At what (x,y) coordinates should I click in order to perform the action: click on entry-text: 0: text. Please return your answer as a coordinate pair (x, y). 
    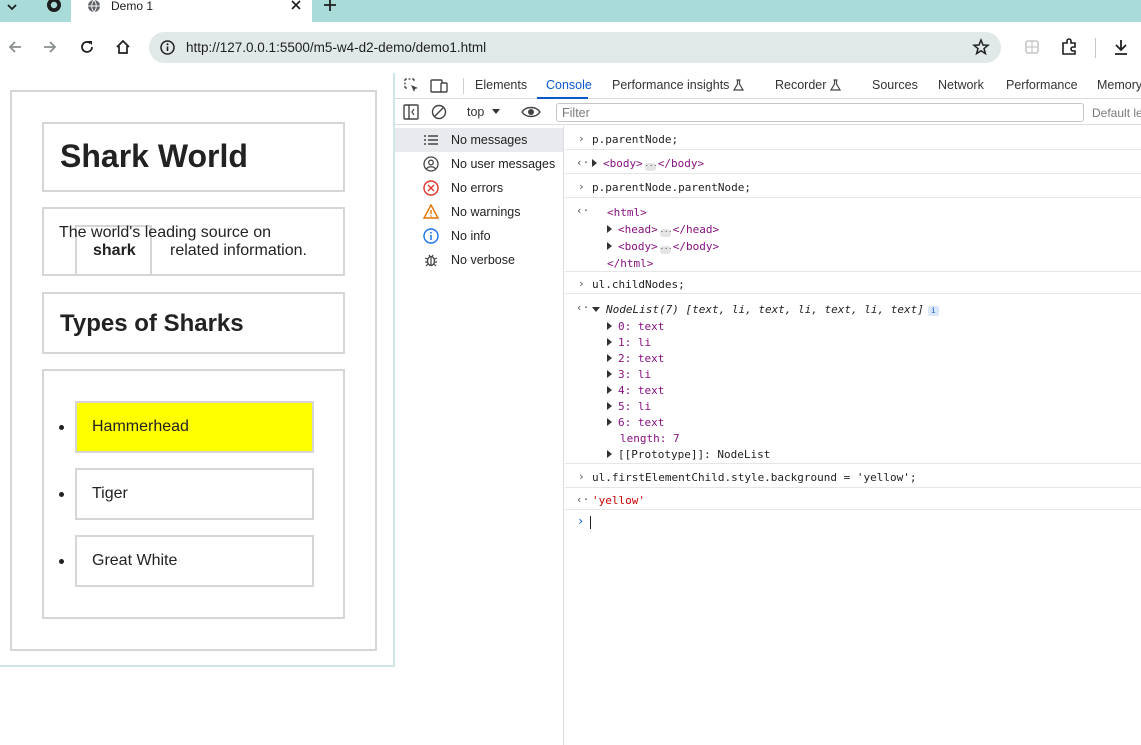
    Looking at the image, I should click on (641, 326).